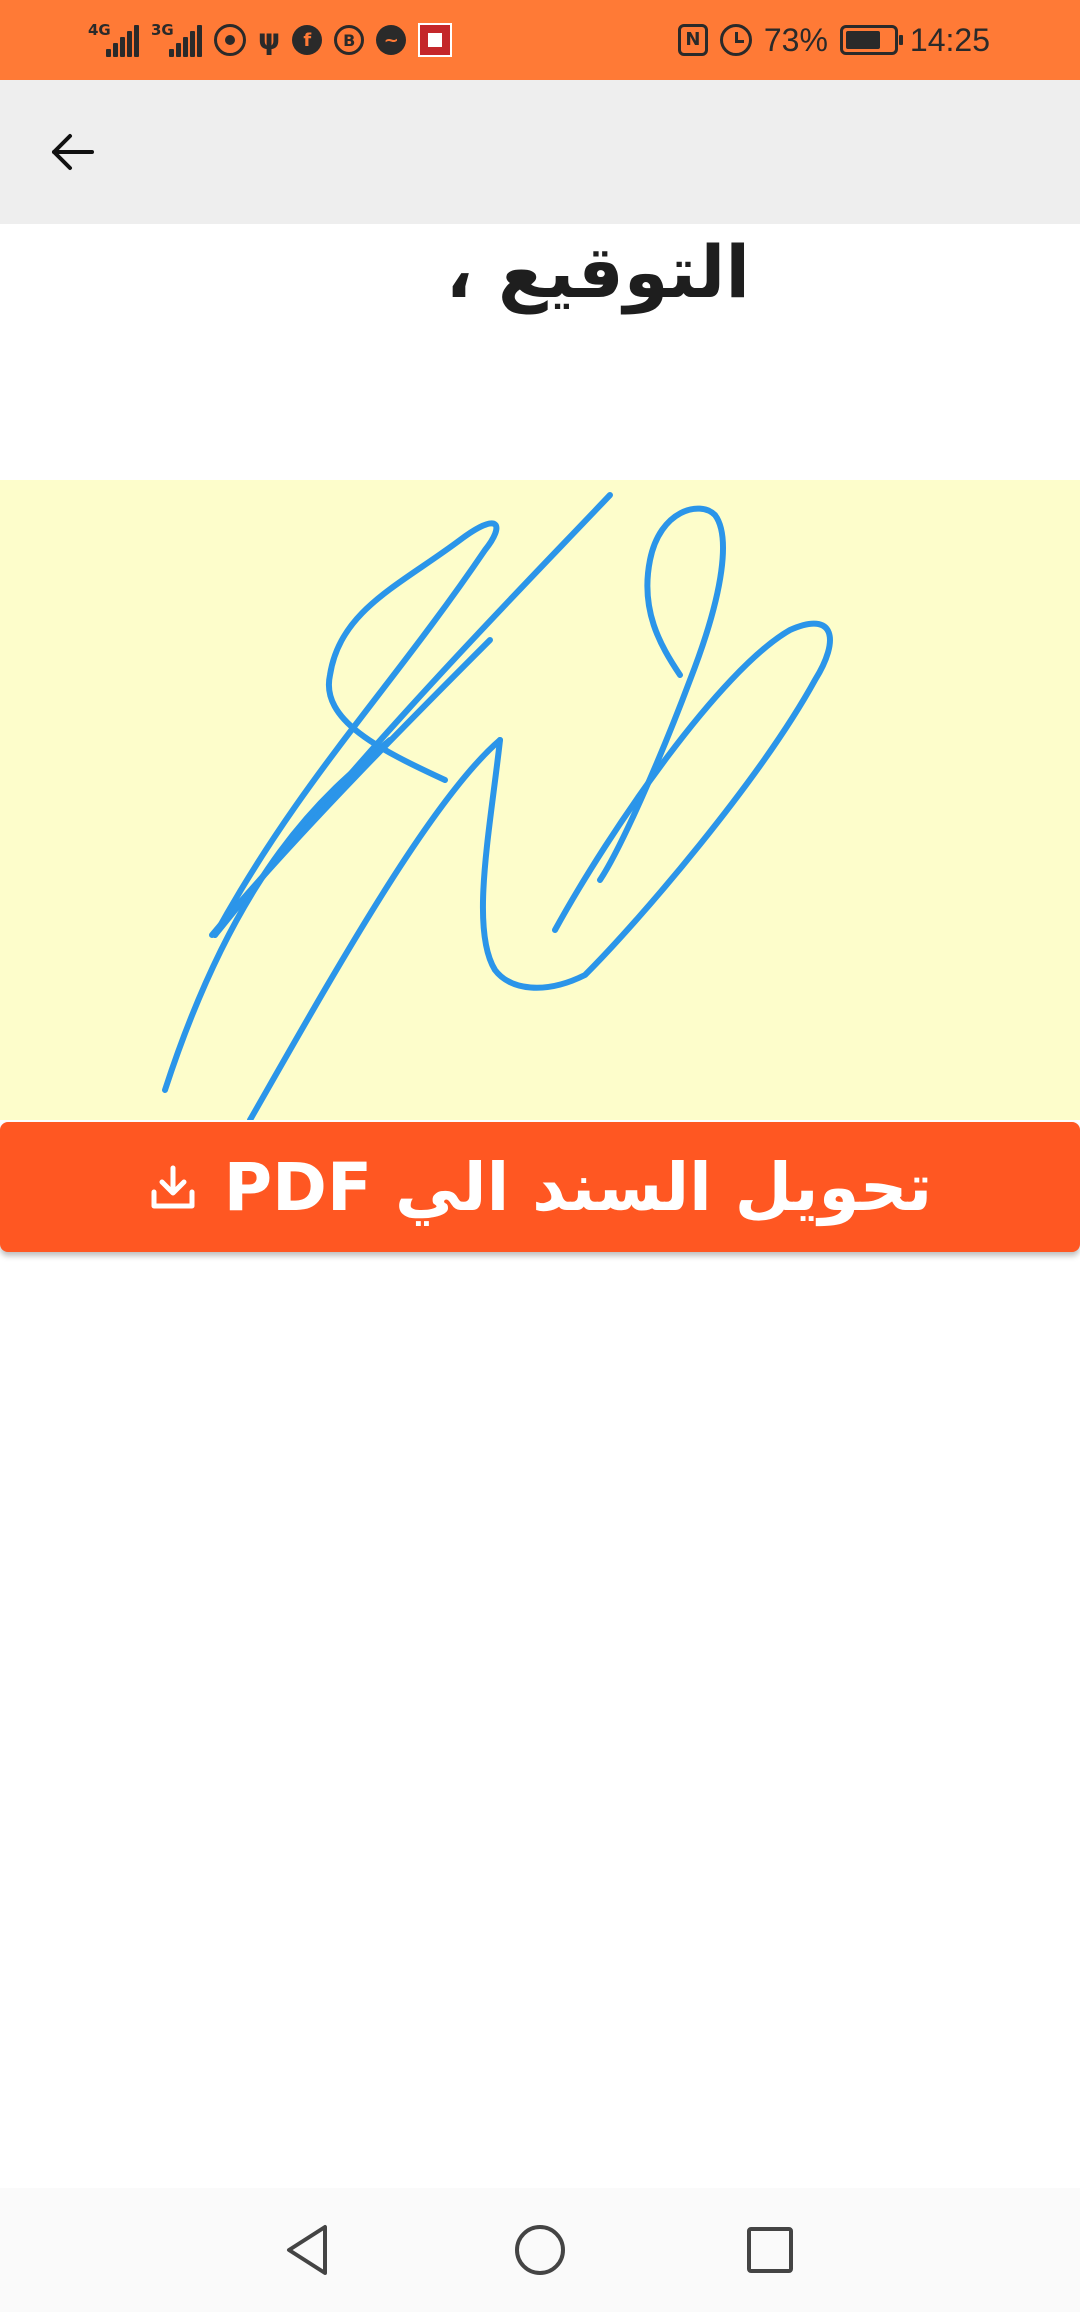 The width and height of the screenshot is (1080, 2312). What do you see at coordinates (435, 40) in the screenshot?
I see `office-icon` at bounding box center [435, 40].